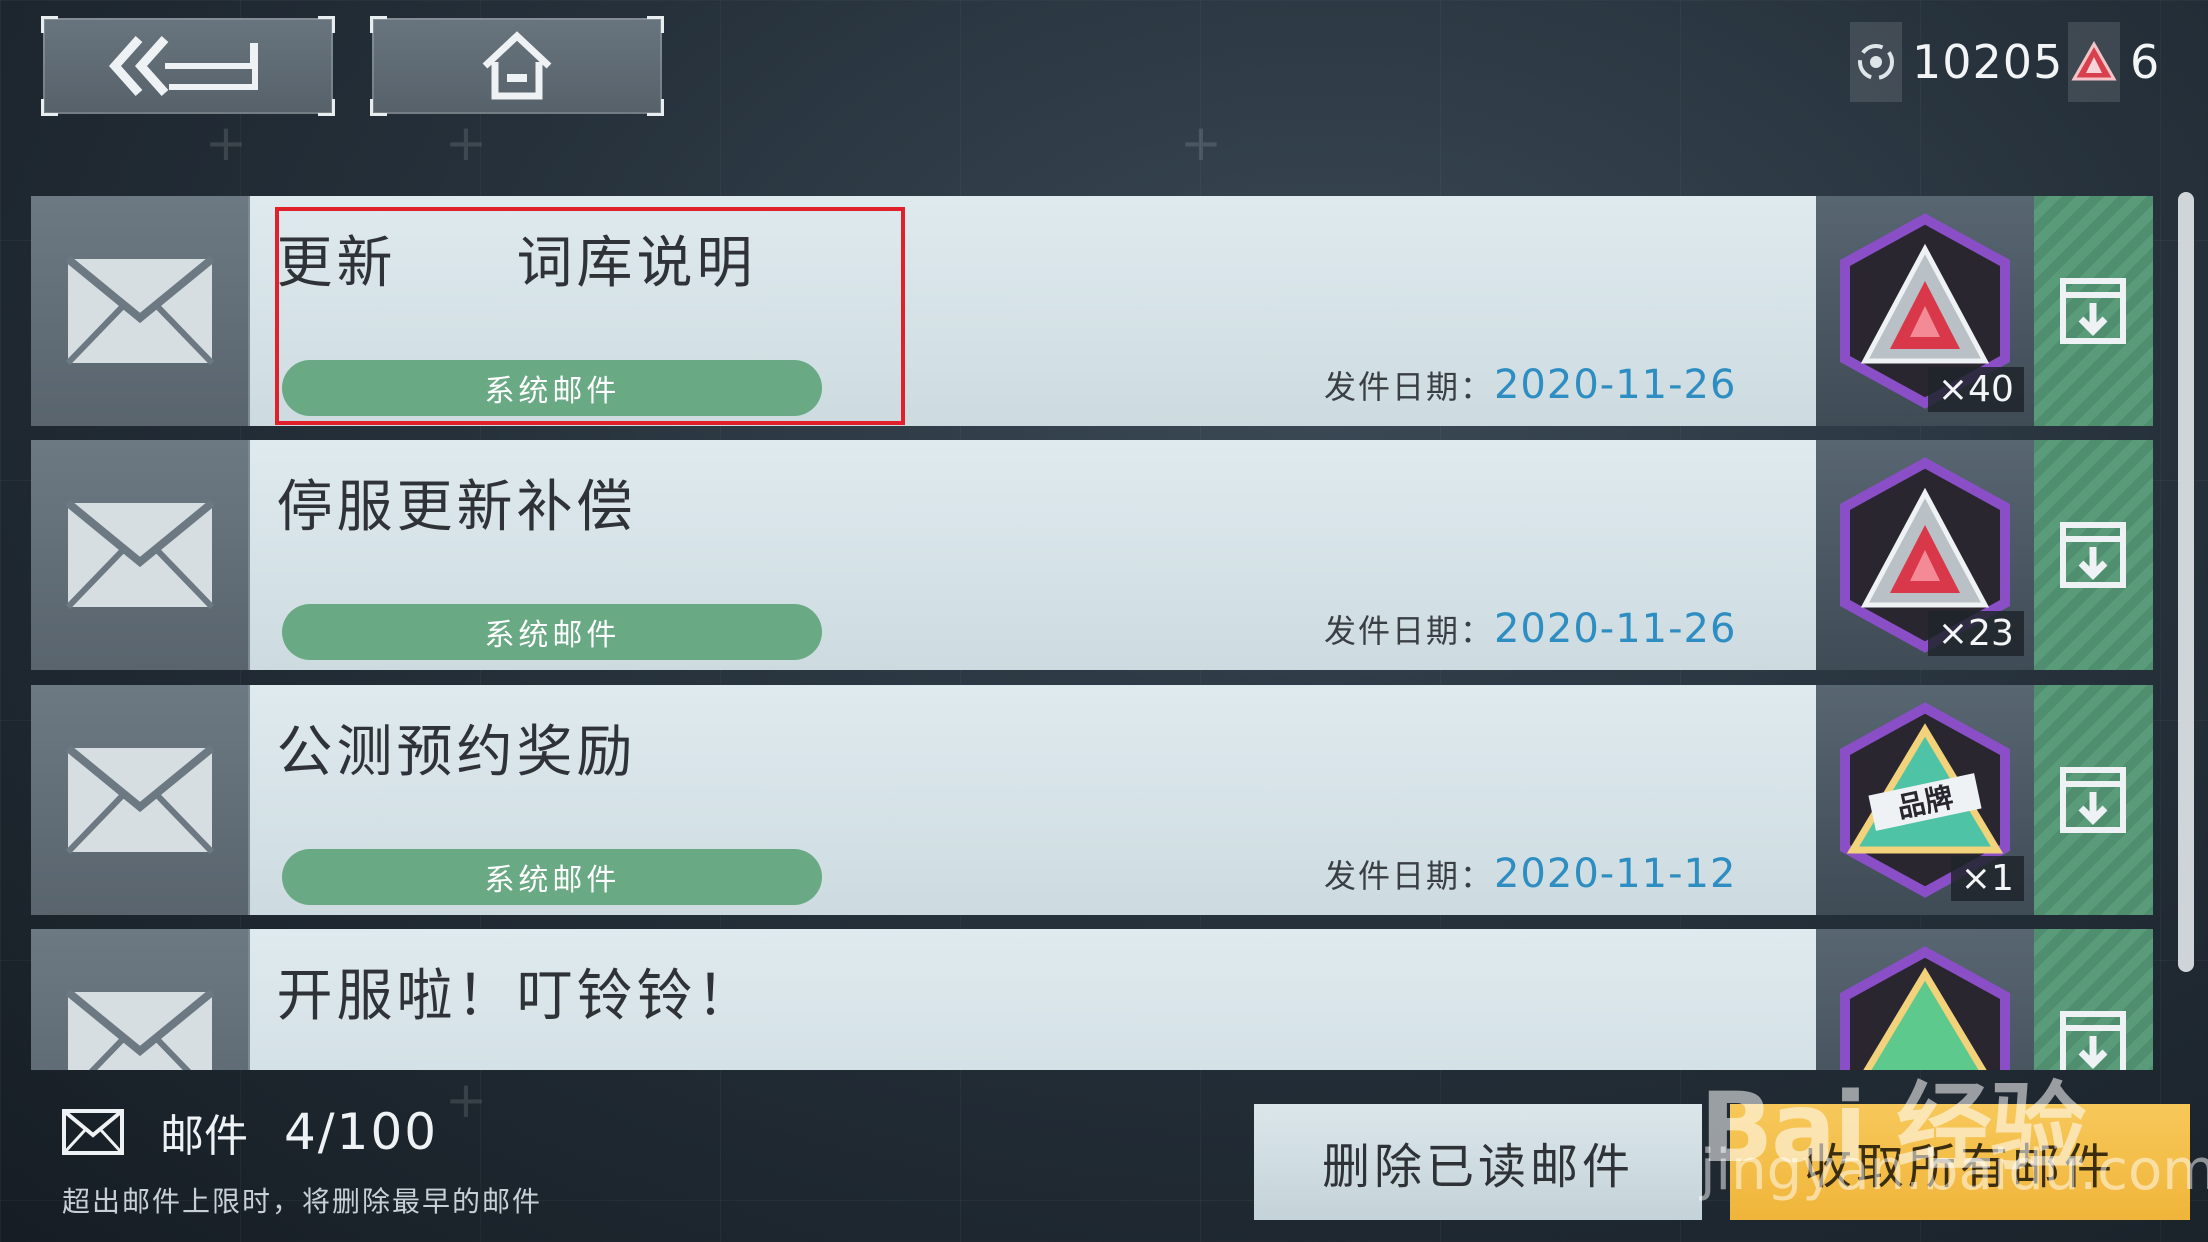 The image size is (2208, 1242). Describe the element at coordinates (1975, 633) in the screenshot. I see `reward-count: ×23` at that location.